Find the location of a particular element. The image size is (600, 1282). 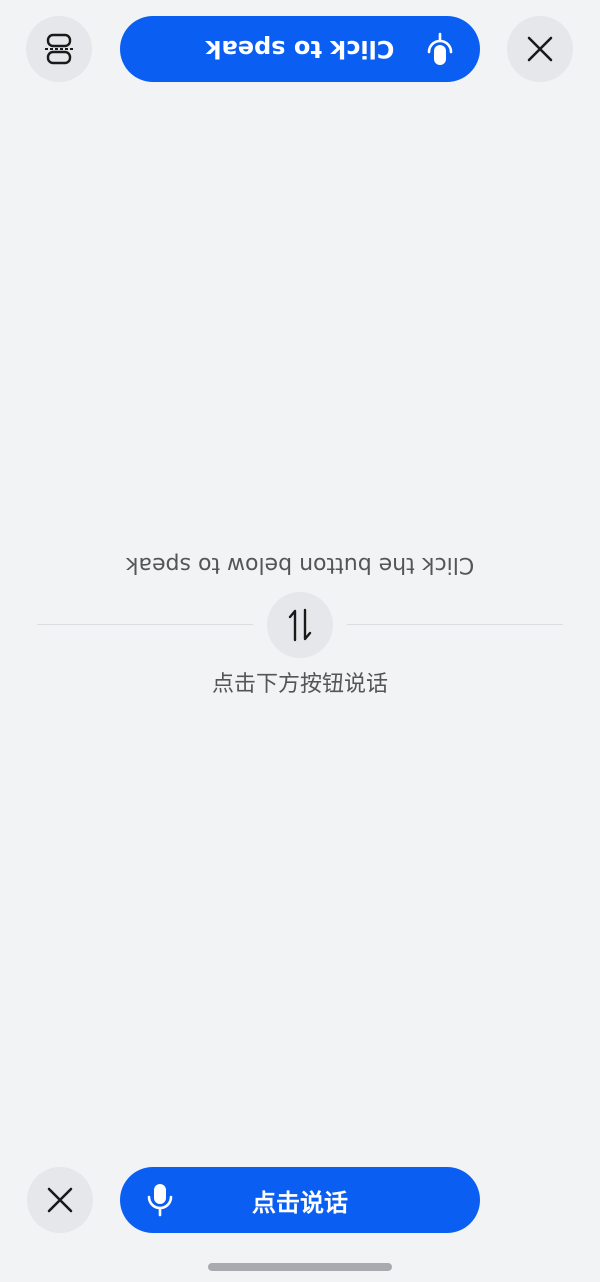

bottom-close-button is located at coordinates (60, 1200).